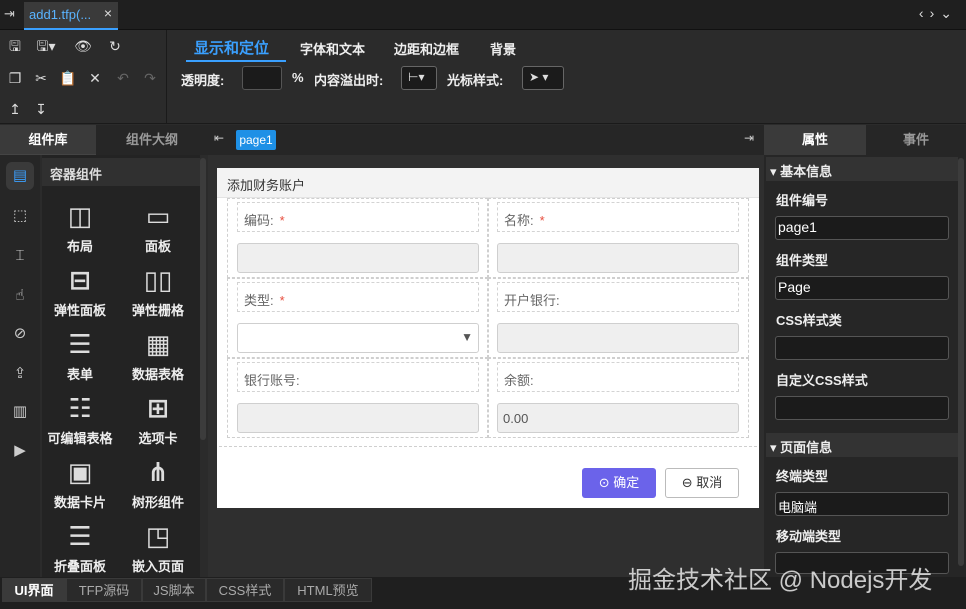  Describe the element at coordinates (780, 580) in the screenshot. I see `watermark: 掘金技术社区 @ Nodejs开发` at that location.